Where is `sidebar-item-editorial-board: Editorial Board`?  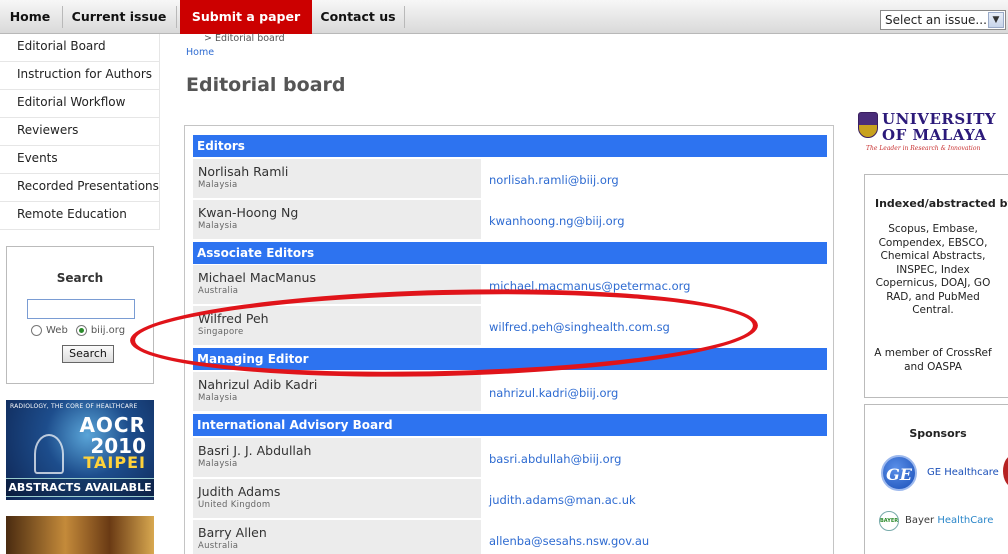 sidebar-item-editorial-board: Editorial Board is located at coordinates (80, 48).